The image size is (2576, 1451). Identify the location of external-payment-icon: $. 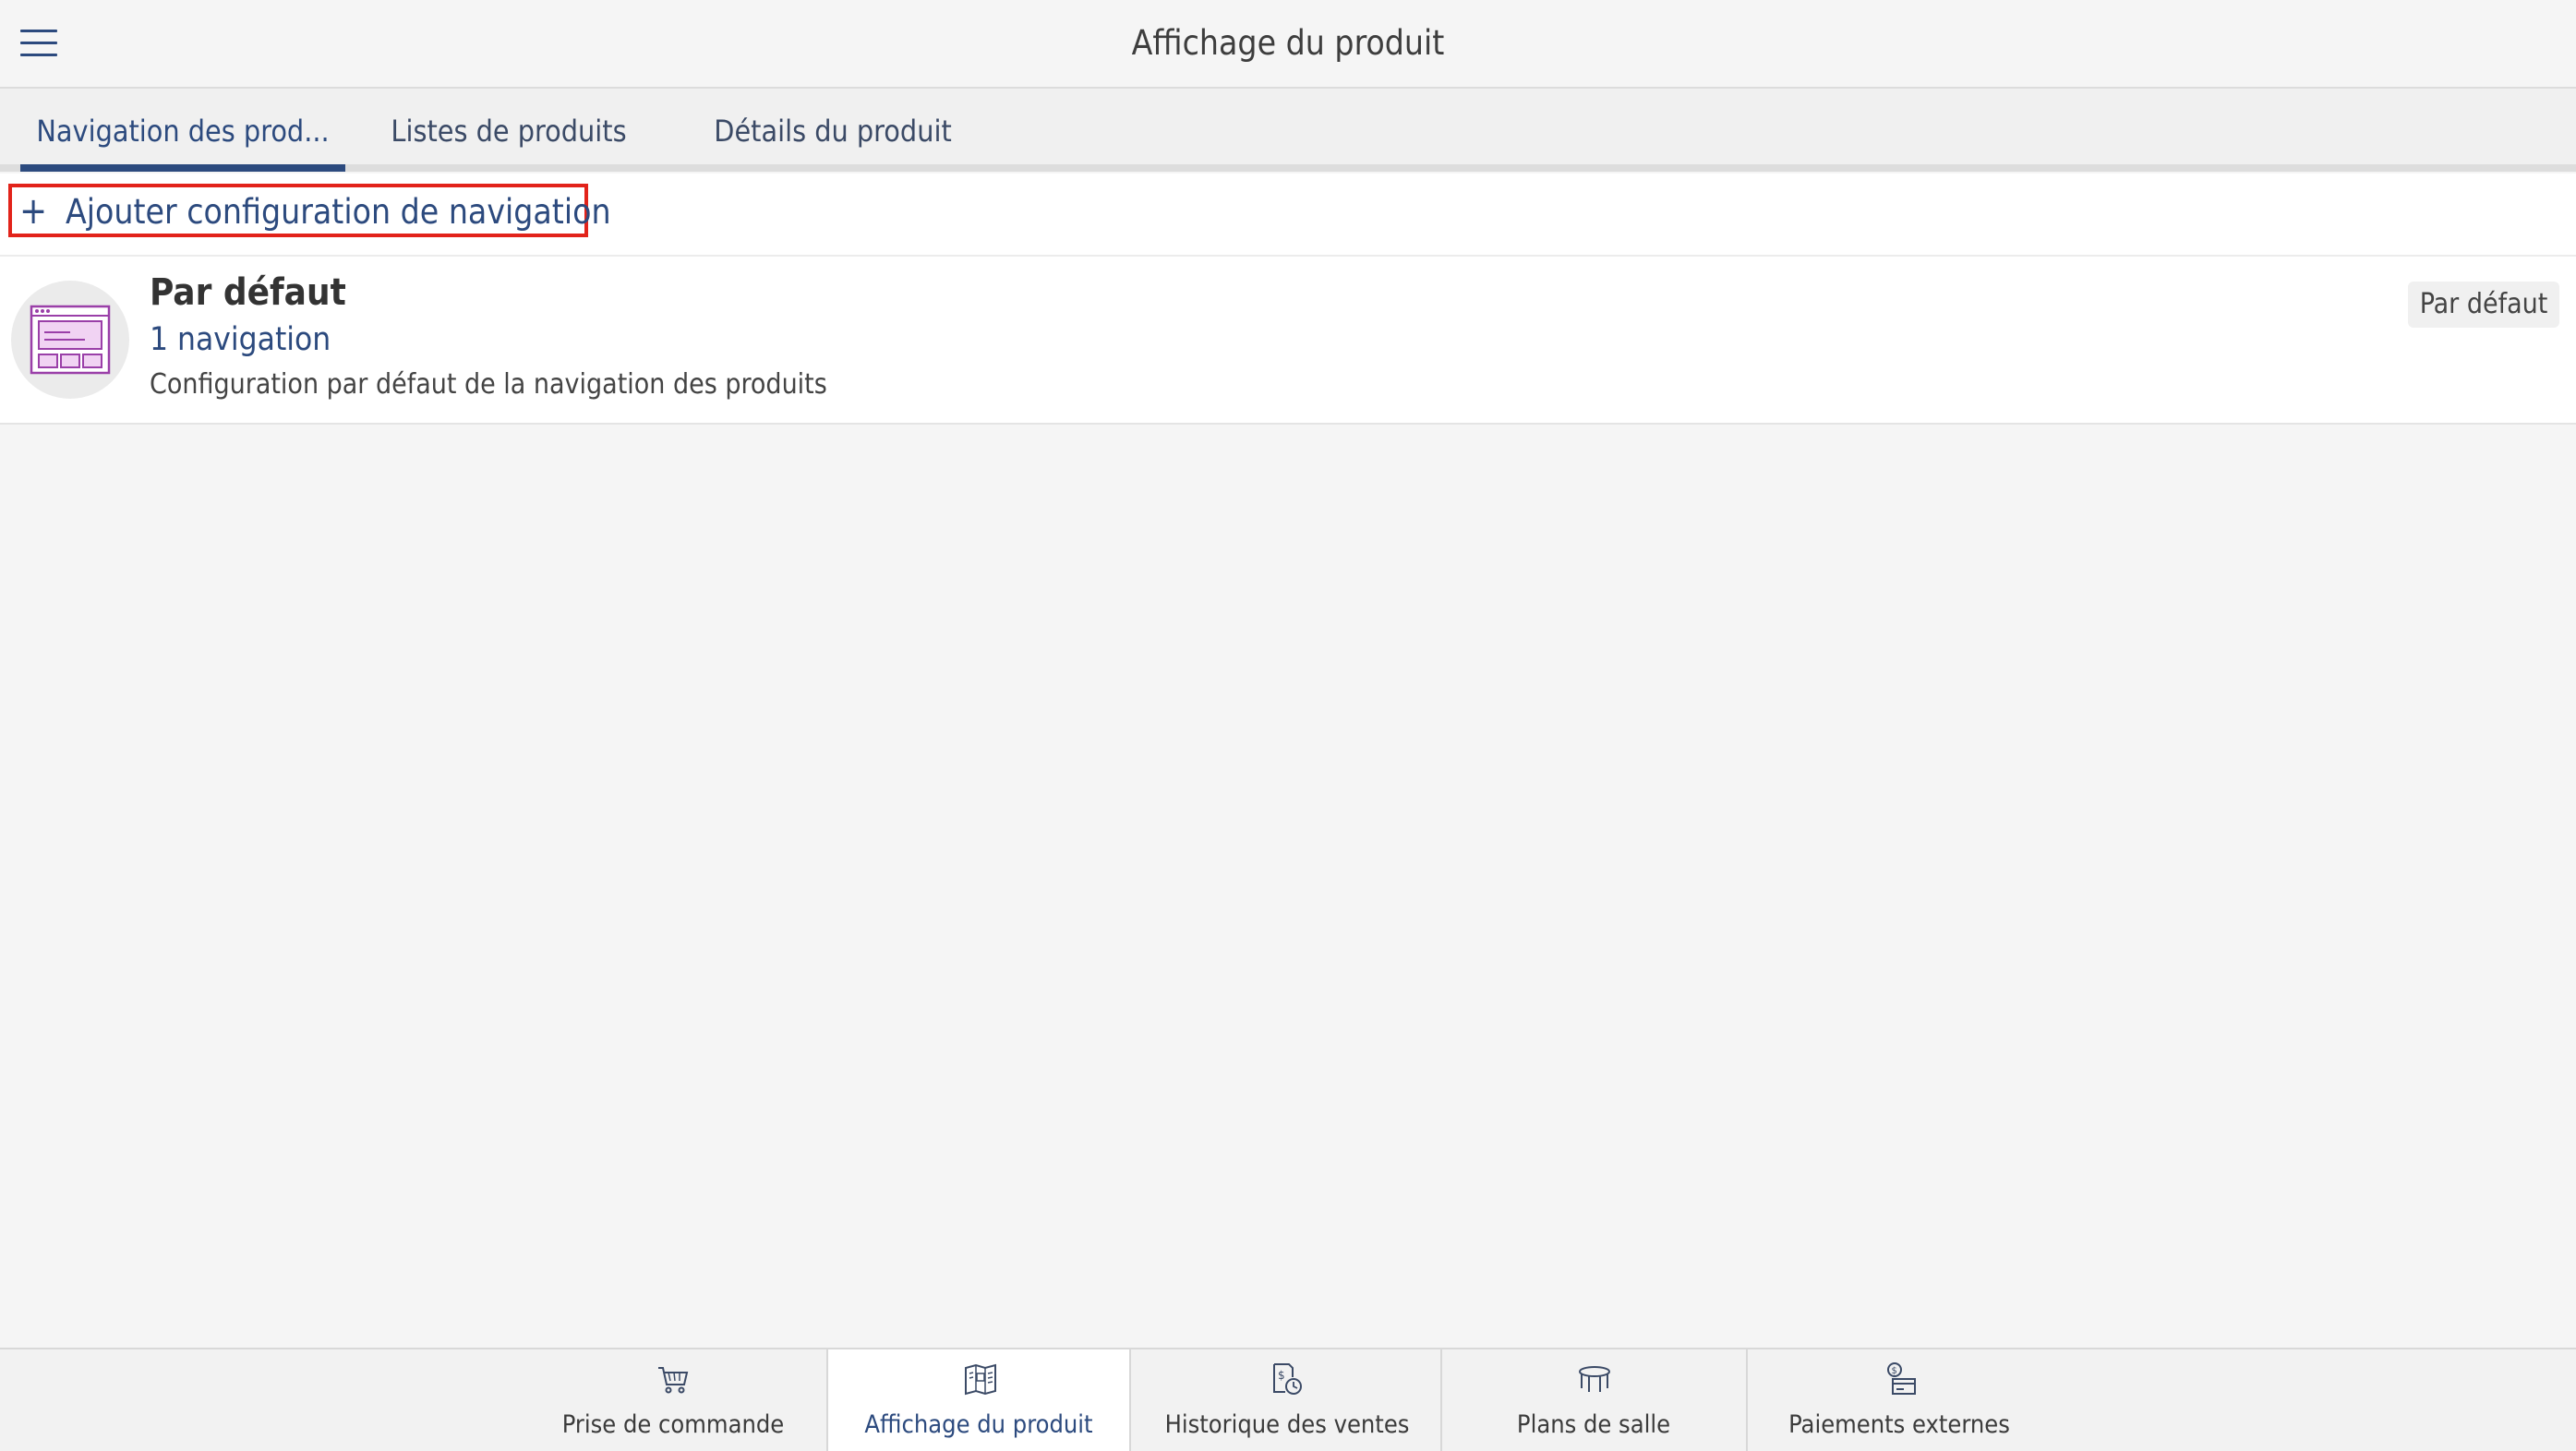
(1901, 1378).